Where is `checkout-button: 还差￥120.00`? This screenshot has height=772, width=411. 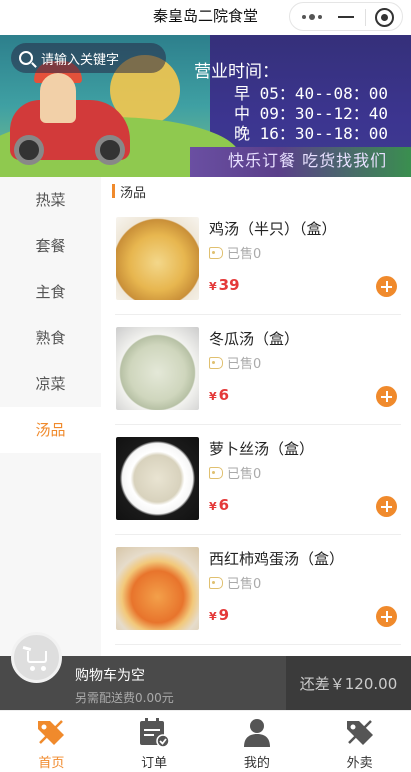
checkout-button: 还差￥120.00 is located at coordinates (348, 683).